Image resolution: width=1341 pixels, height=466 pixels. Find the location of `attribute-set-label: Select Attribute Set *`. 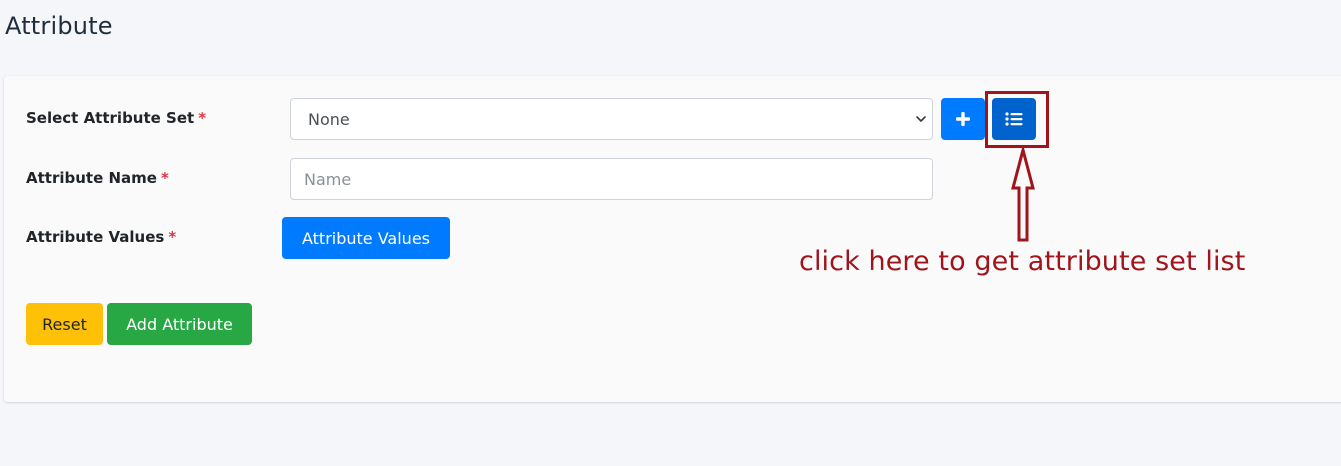

attribute-set-label: Select Attribute Set * is located at coordinates (116, 118).